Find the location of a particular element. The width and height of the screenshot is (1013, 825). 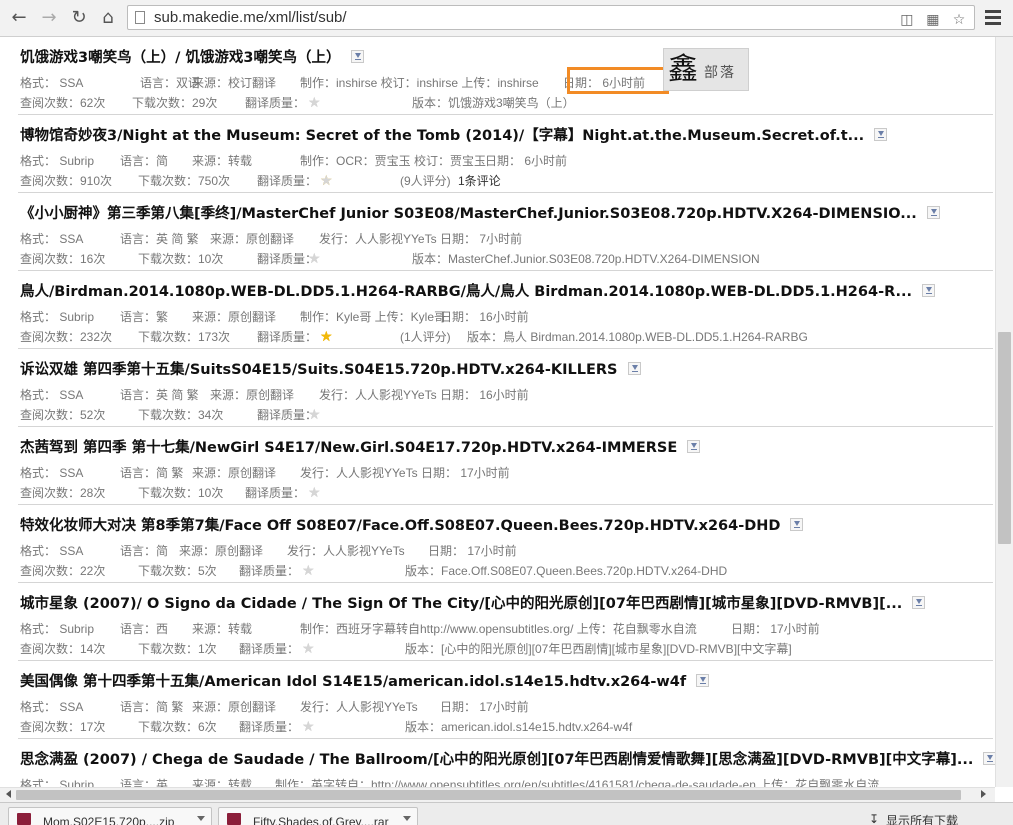

logo-char: 鑫 is located at coordinates (683, 69).